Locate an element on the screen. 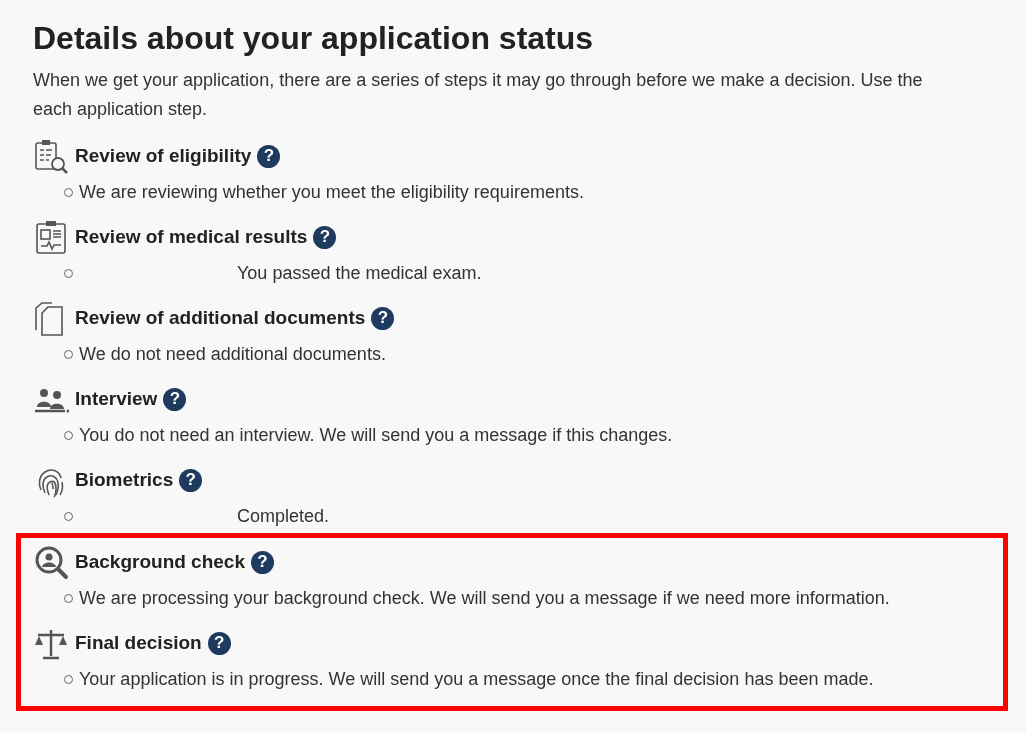 This screenshot has width=1026, height=732. step-message: You passed the medical exam. is located at coordinates (359, 273).